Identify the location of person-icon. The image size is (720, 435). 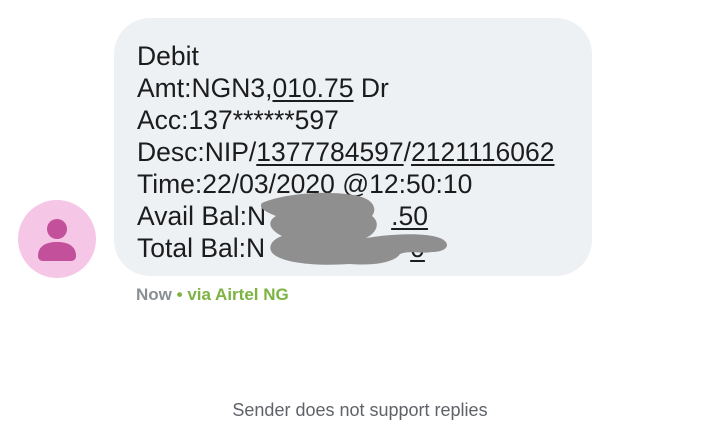
(57, 240).